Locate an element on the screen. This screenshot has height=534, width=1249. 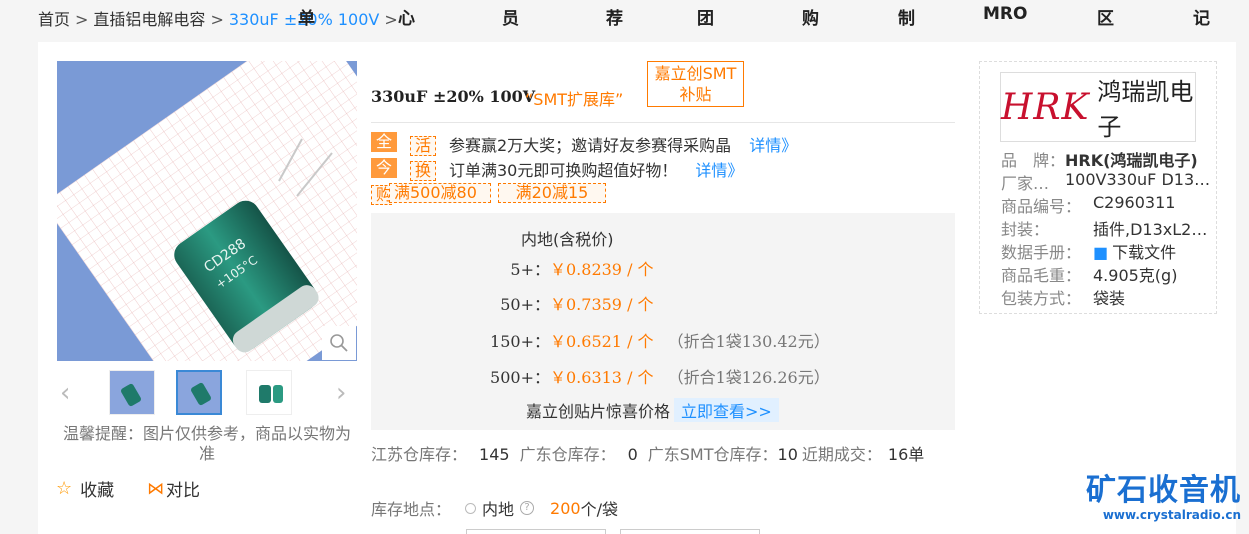
price-tier: 50+：￥0.7359 / 个 is located at coordinates (567, 303).